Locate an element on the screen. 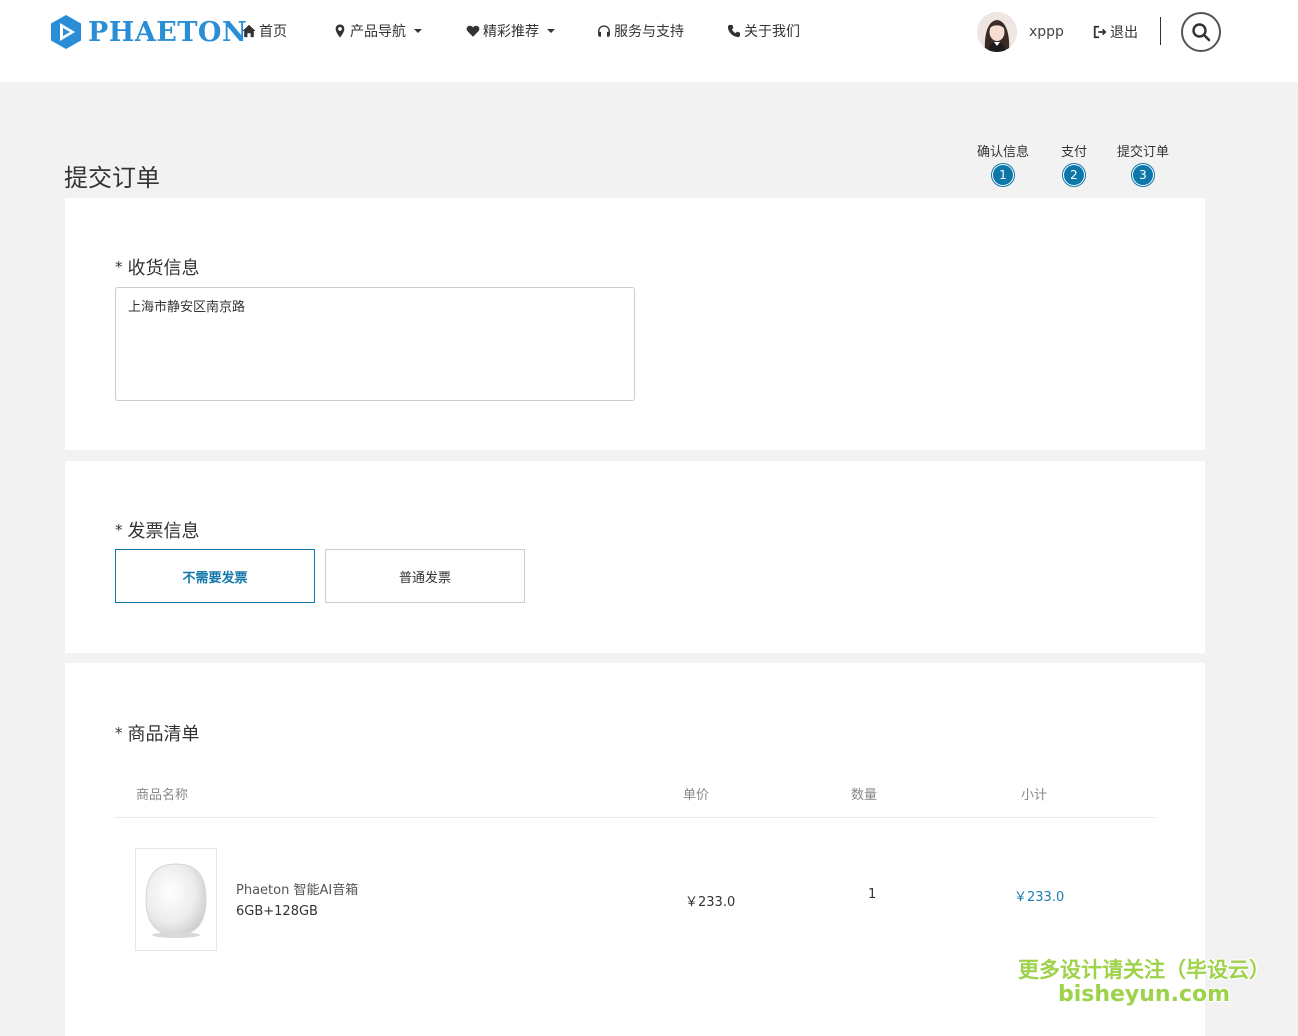 The image size is (1298, 1036). logo: PHAETON is located at coordinates (147, 32).